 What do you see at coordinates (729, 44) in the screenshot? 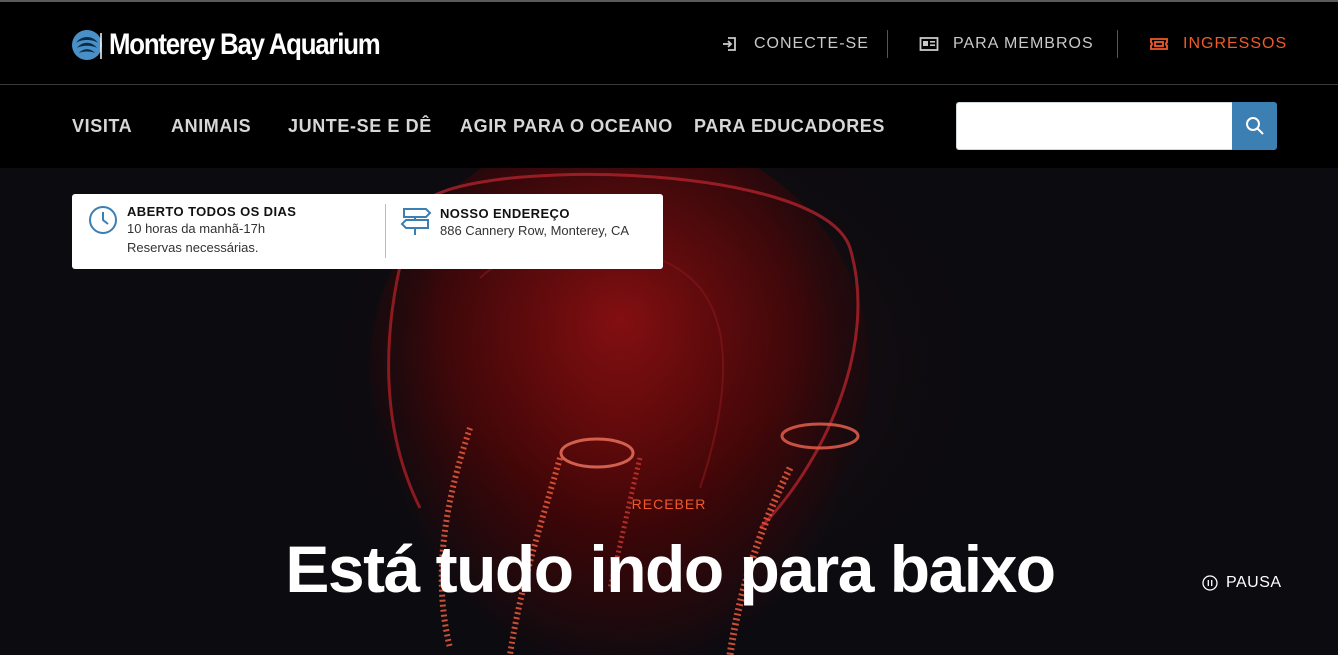
I see `sign-in-icon` at bounding box center [729, 44].